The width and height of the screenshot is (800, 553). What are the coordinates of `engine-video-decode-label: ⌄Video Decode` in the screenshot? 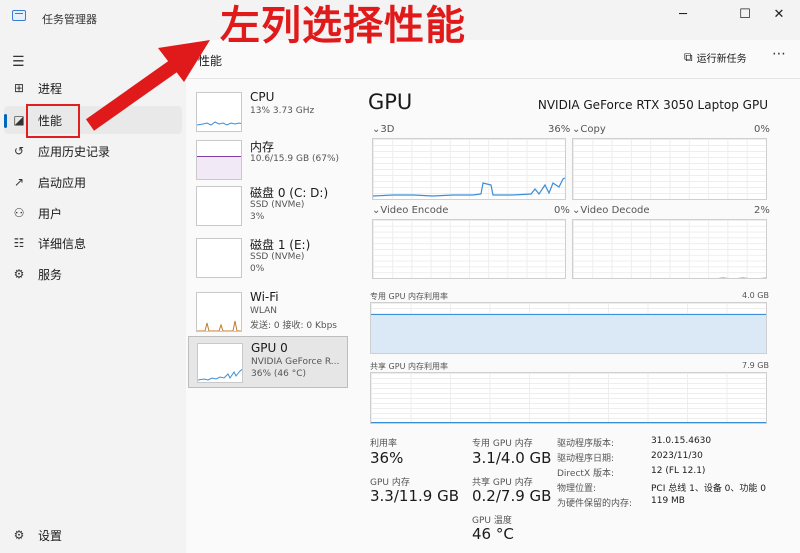 It's located at (611, 210).